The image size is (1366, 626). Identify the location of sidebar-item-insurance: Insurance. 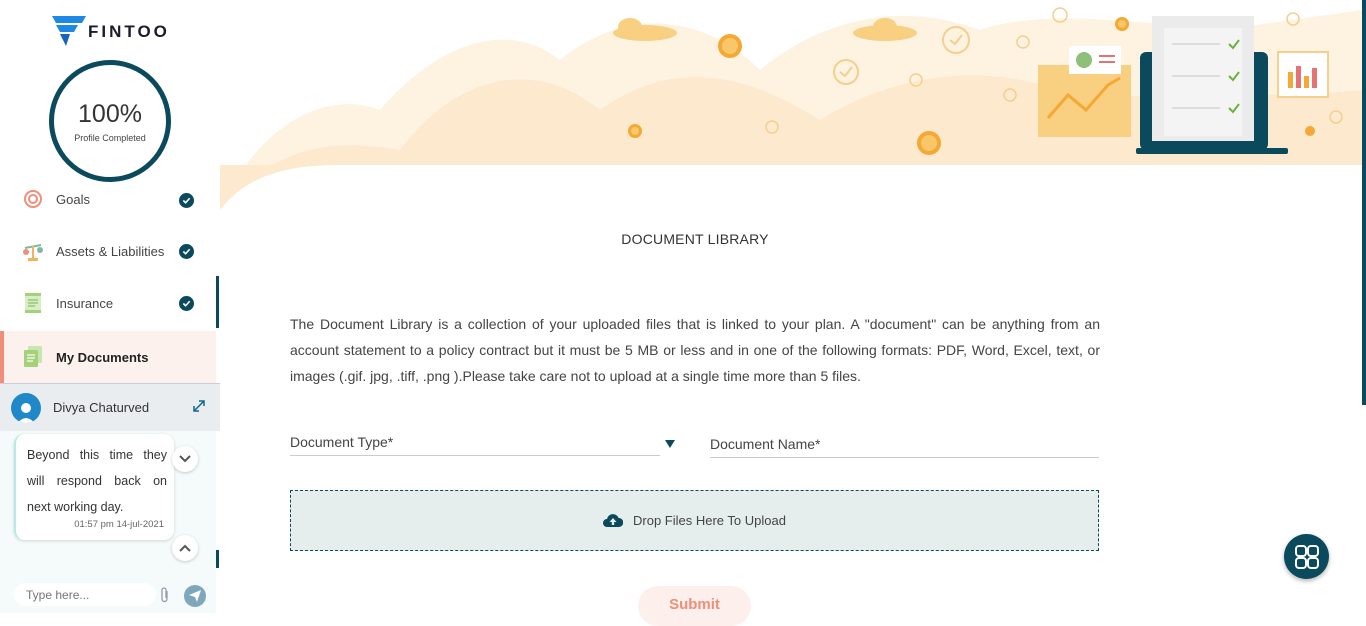
(108, 303).